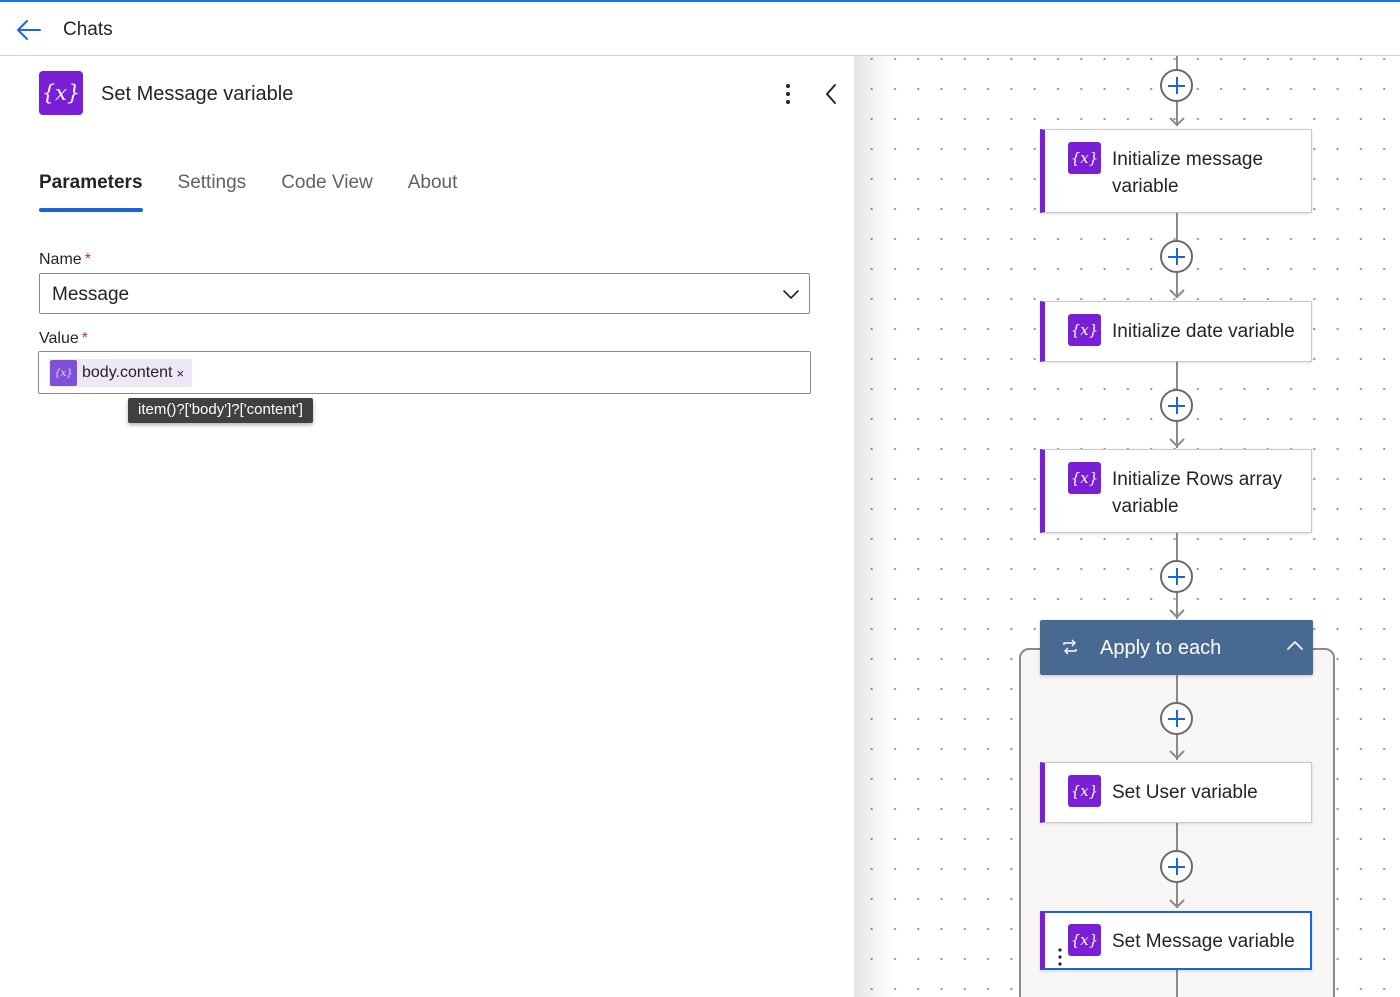 The image size is (1400, 997). I want to click on name-field-label: Name *, so click(65, 260).